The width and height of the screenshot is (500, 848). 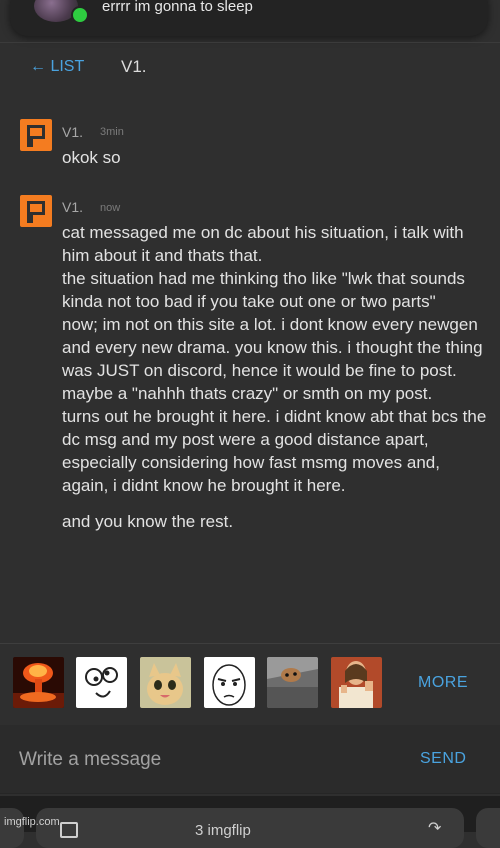 I want to click on message-line: and you know the rest., so click(x=148, y=521).